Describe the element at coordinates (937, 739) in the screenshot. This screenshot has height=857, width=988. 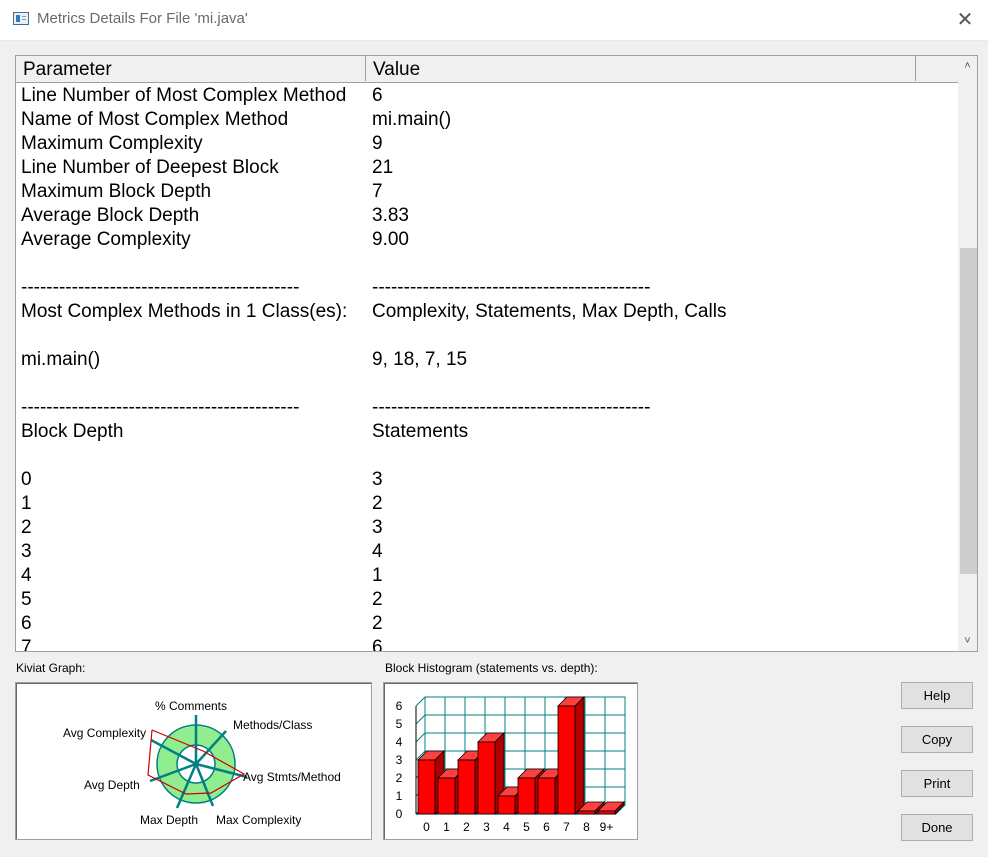
I see `copy-button: Copy` at that location.